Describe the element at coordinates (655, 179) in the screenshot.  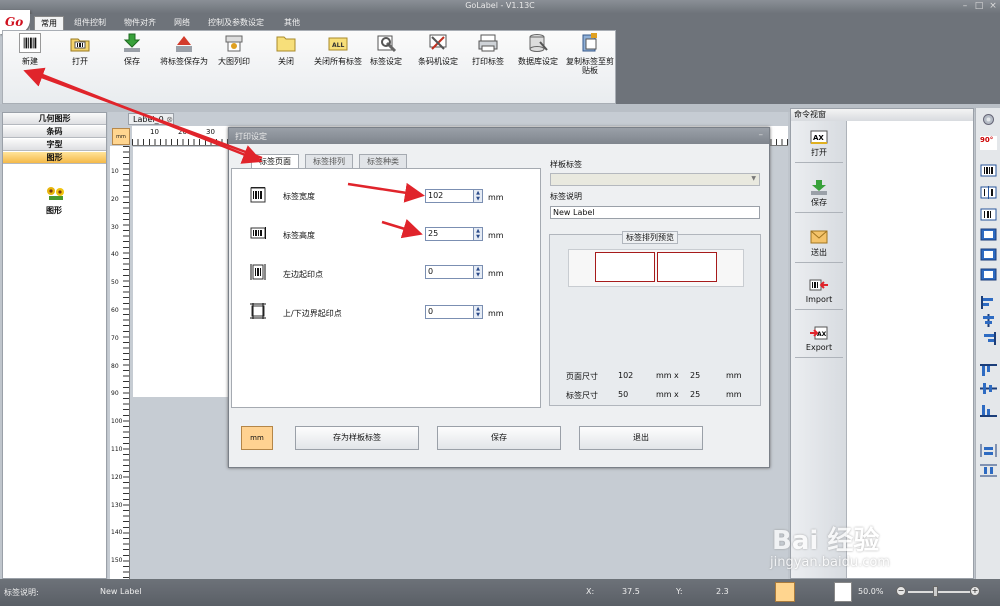
I see `template-dropdown: ▼` at that location.